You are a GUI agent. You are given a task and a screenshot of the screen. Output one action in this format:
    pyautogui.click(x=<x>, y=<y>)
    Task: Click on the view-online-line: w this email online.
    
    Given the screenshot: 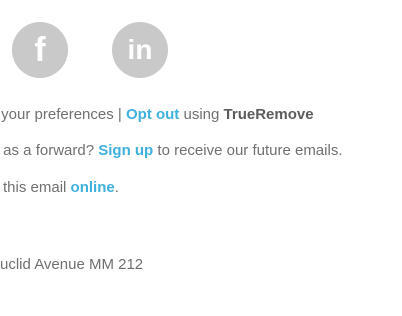 What is the action you would take?
    pyautogui.click(x=59, y=188)
    